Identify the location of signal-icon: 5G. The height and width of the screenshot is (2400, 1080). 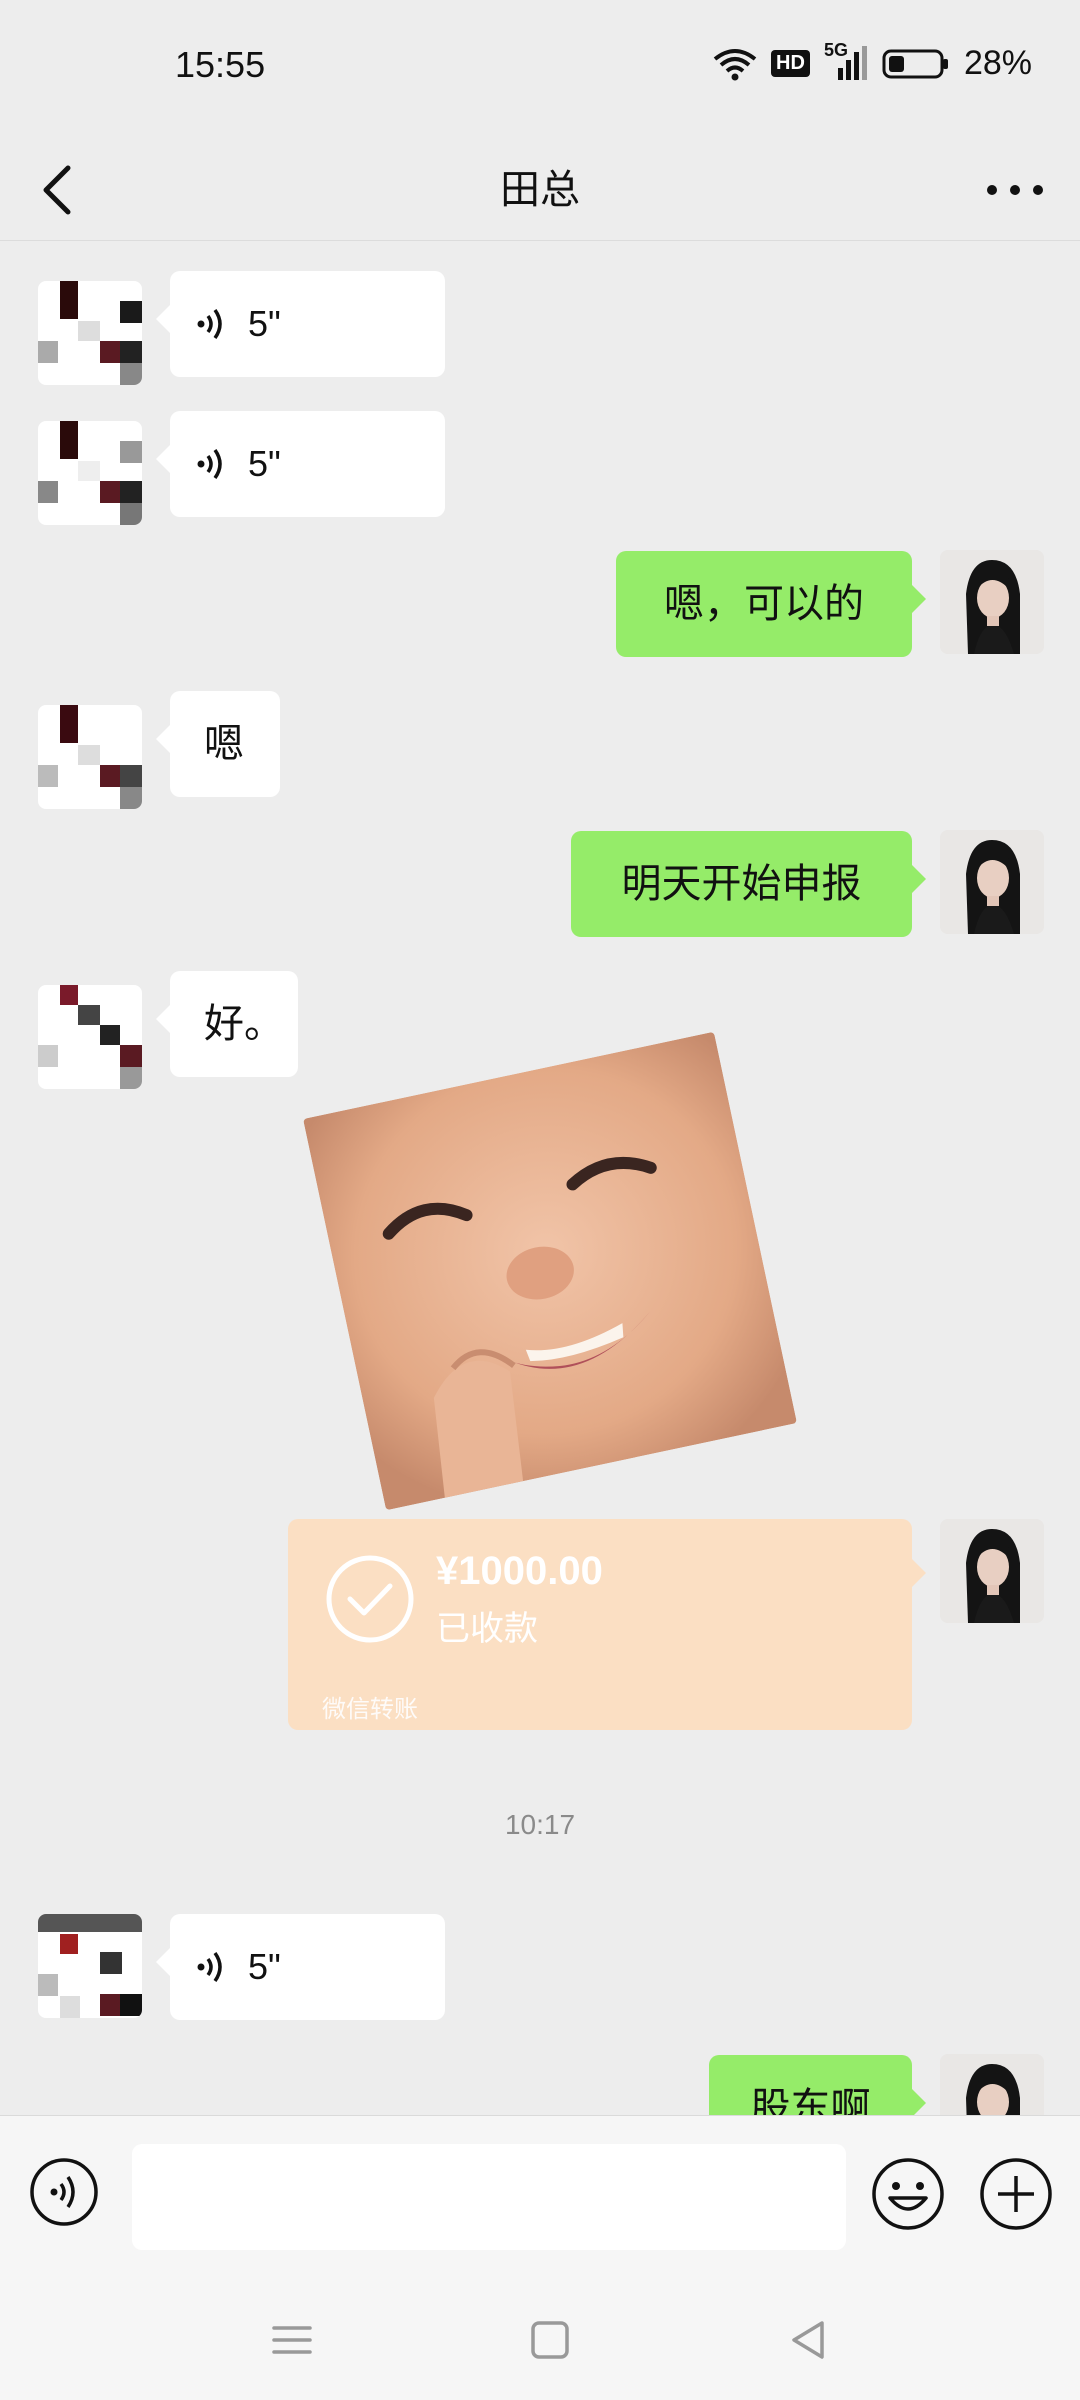
(846, 61).